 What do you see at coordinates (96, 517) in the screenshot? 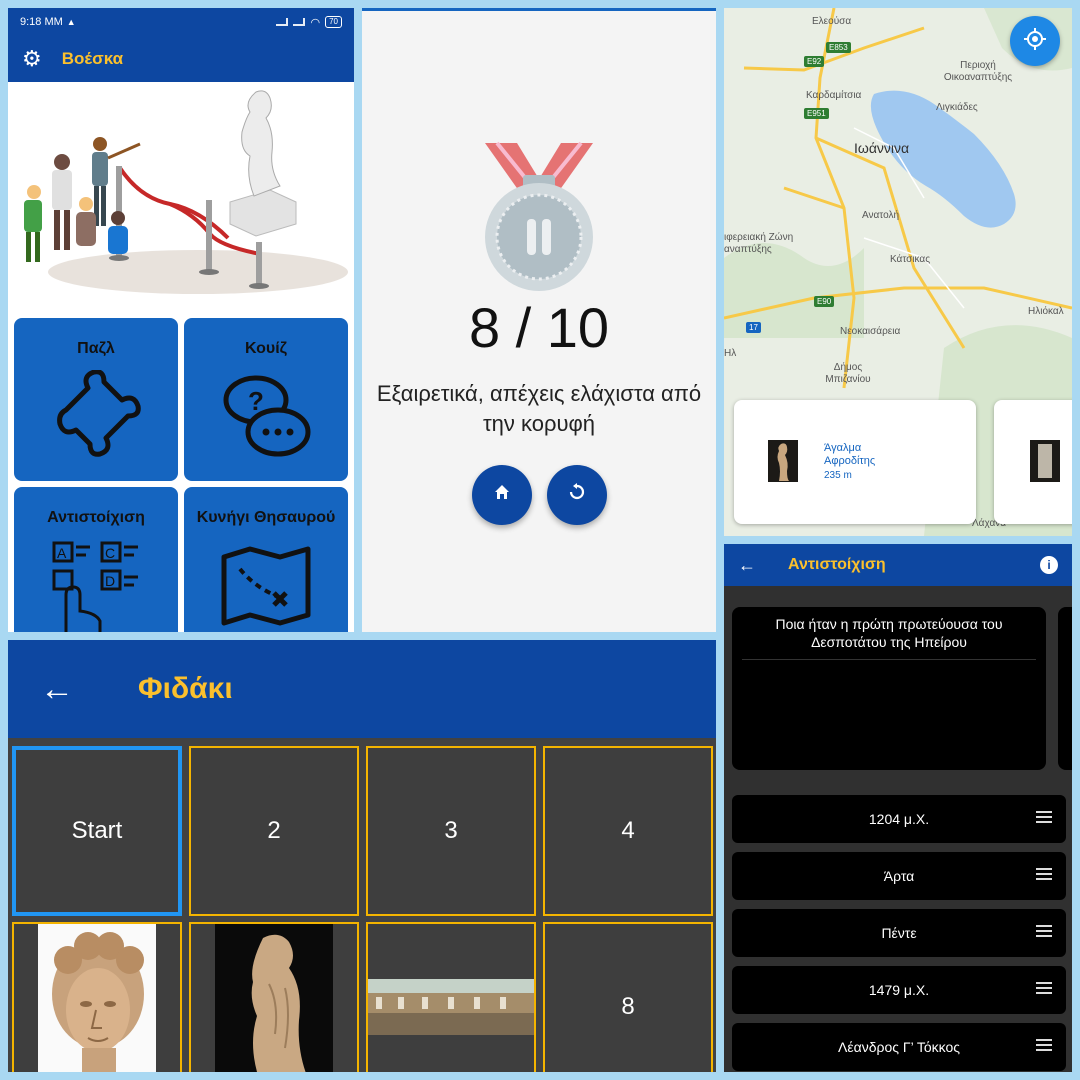
I see `tile-label: Αντιστοίχιση` at bounding box center [96, 517].